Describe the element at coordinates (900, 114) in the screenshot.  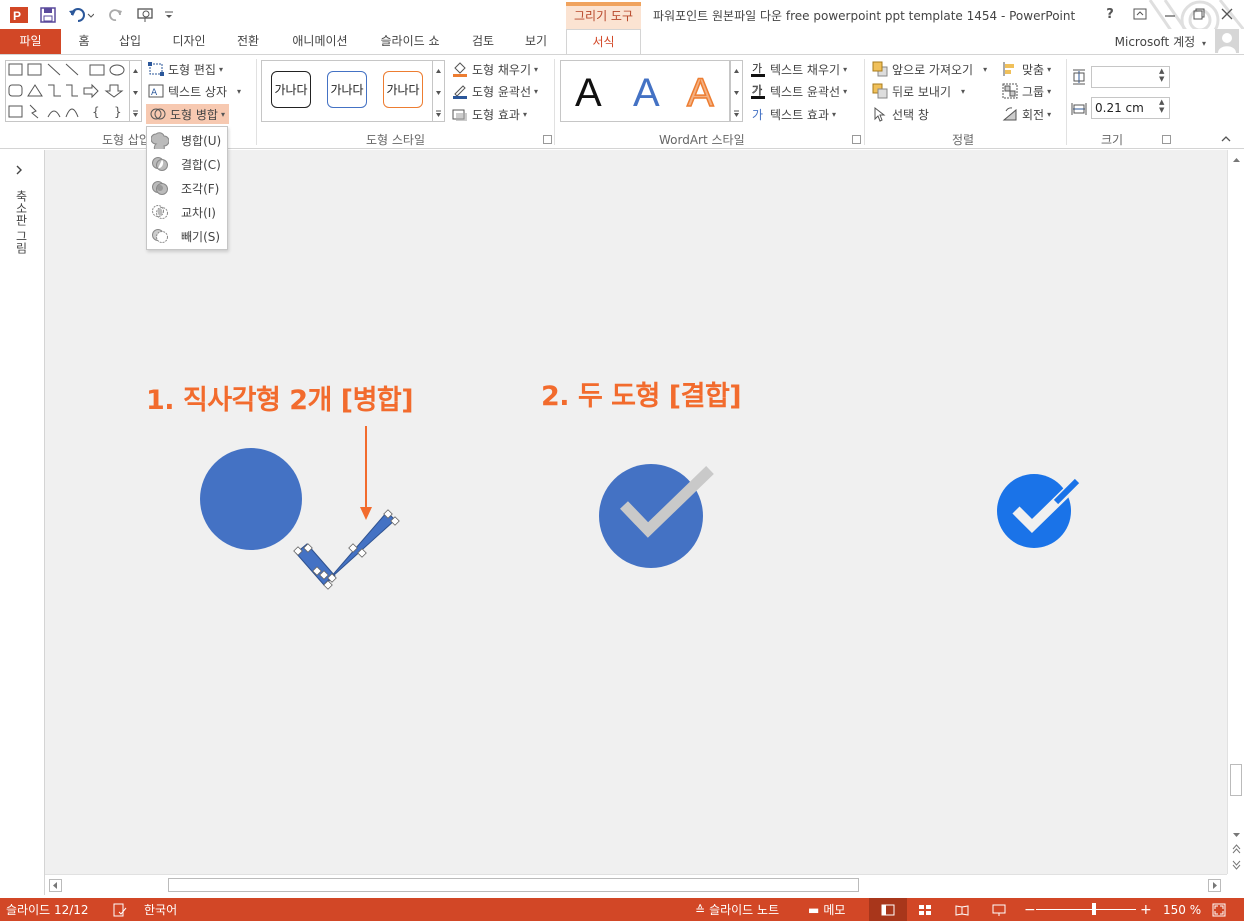
I see `selection-pane-button: 선택 창` at that location.